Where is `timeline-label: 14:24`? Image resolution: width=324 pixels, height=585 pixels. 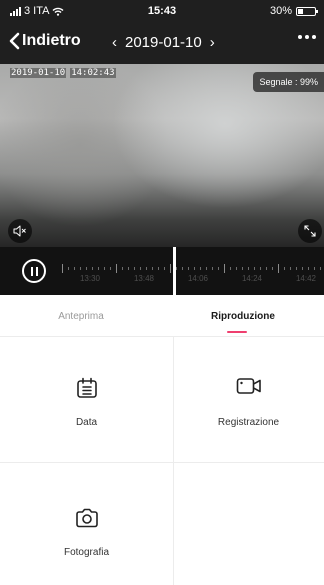 timeline-label: 14:24 is located at coordinates (252, 278).